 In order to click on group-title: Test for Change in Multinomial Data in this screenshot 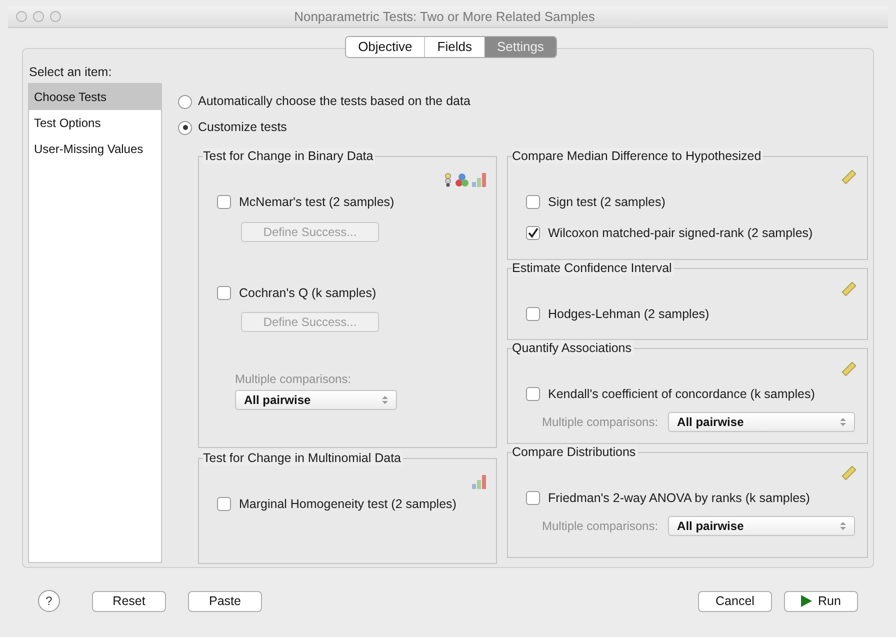, I will do `click(303, 458)`.